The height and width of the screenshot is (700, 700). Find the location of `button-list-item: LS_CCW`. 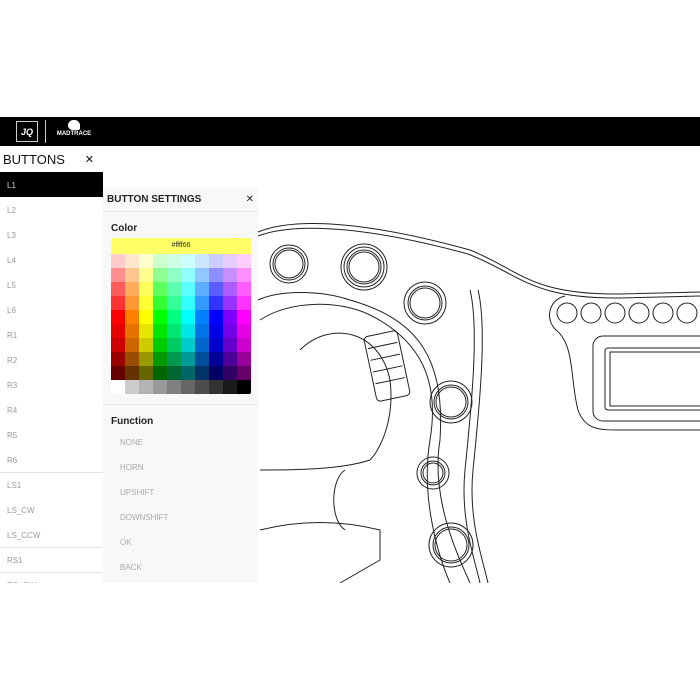

button-list-item: LS_CCW is located at coordinates (51, 534).